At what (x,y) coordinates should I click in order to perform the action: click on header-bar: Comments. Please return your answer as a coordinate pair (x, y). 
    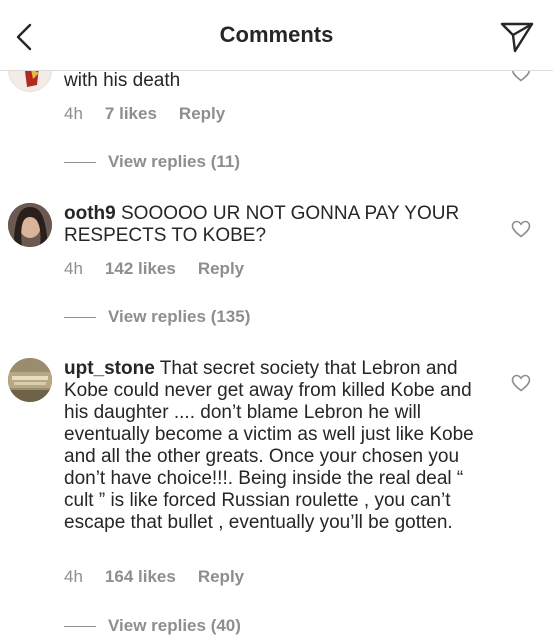
    Looking at the image, I should click on (276, 35).